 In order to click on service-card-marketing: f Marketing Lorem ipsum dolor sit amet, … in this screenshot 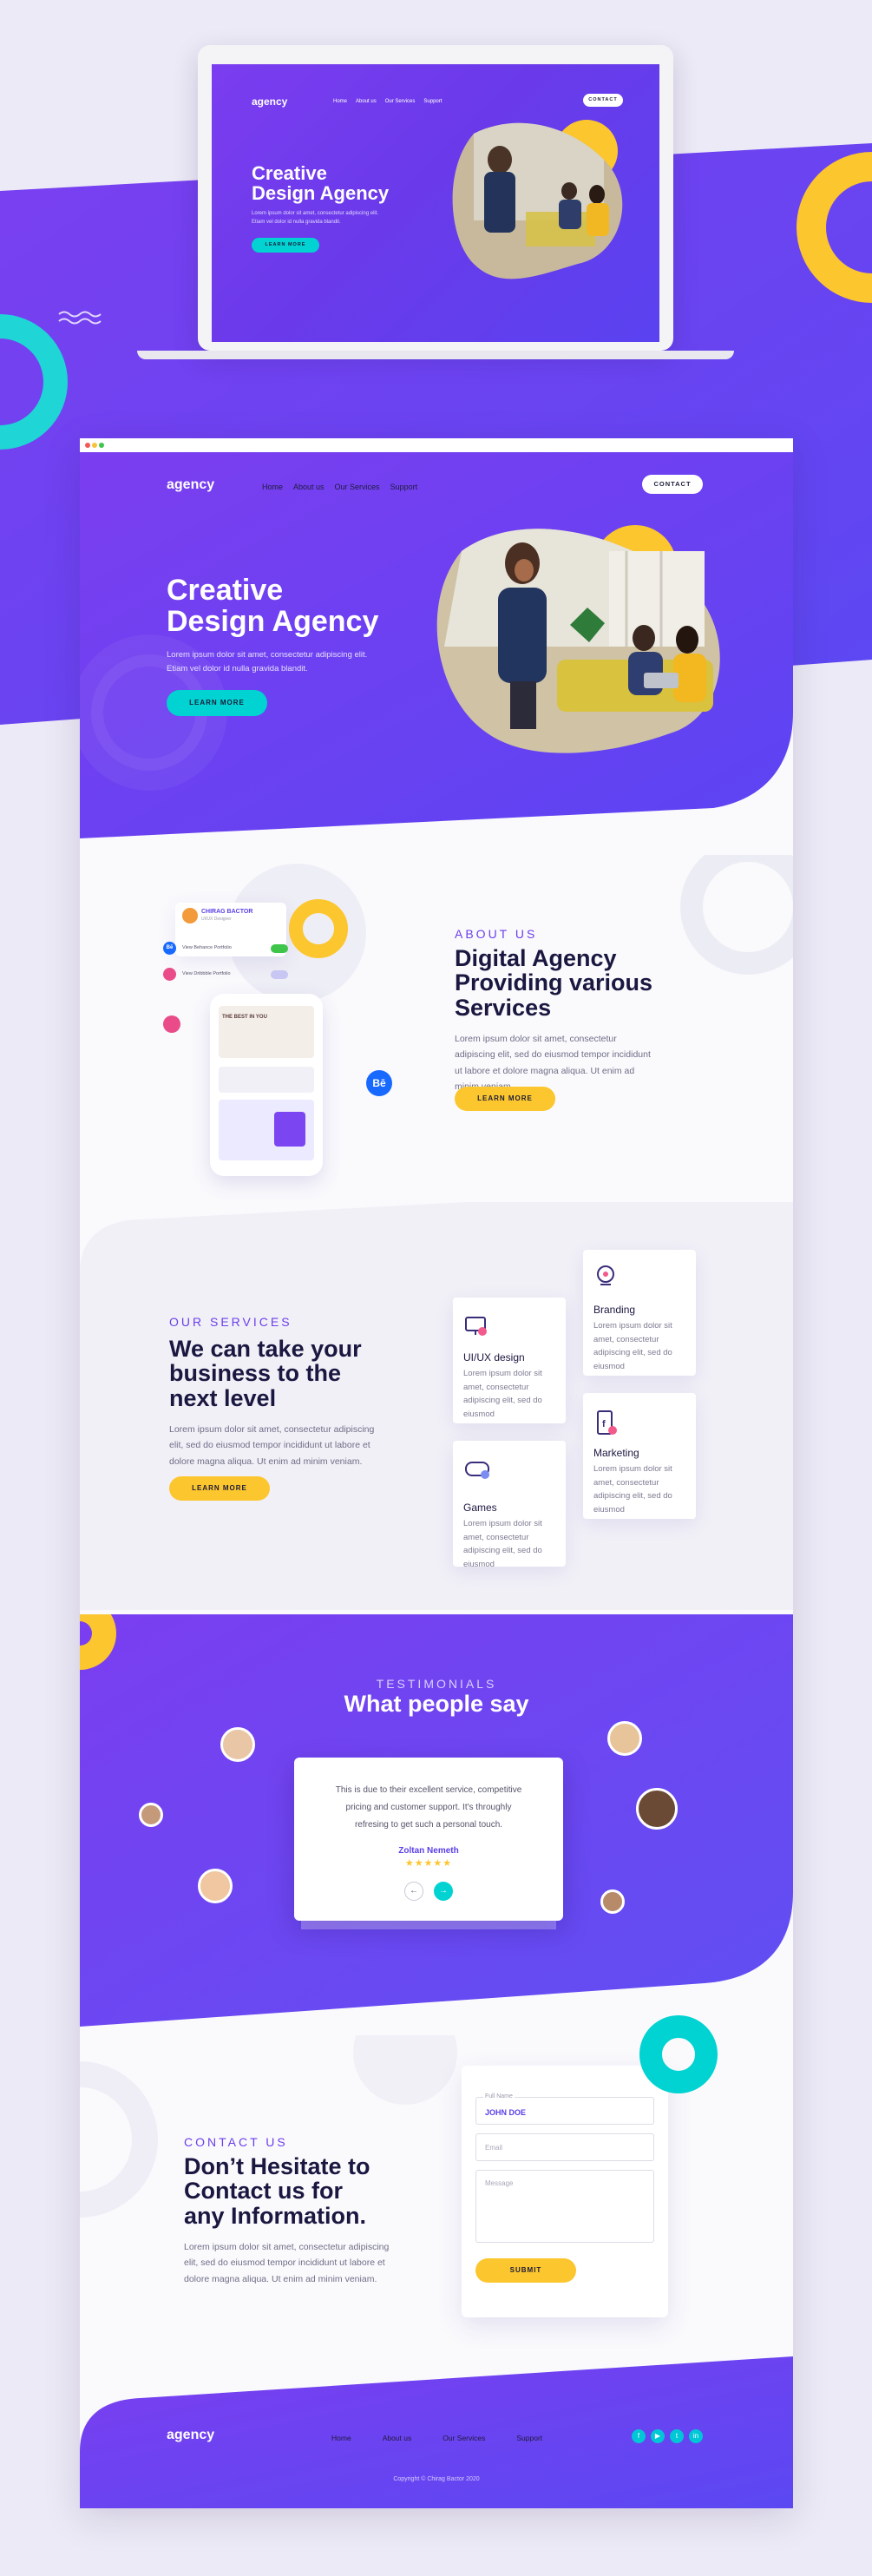, I will do `click(639, 1456)`.